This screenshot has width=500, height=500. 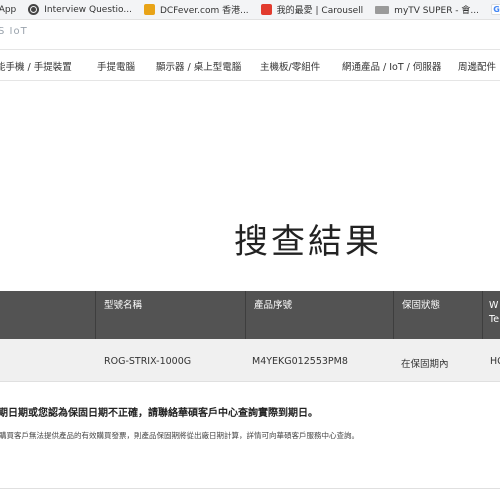 What do you see at coordinates (491, 315) in the screenshot?
I see `column-header-truncated: W Te` at bounding box center [491, 315].